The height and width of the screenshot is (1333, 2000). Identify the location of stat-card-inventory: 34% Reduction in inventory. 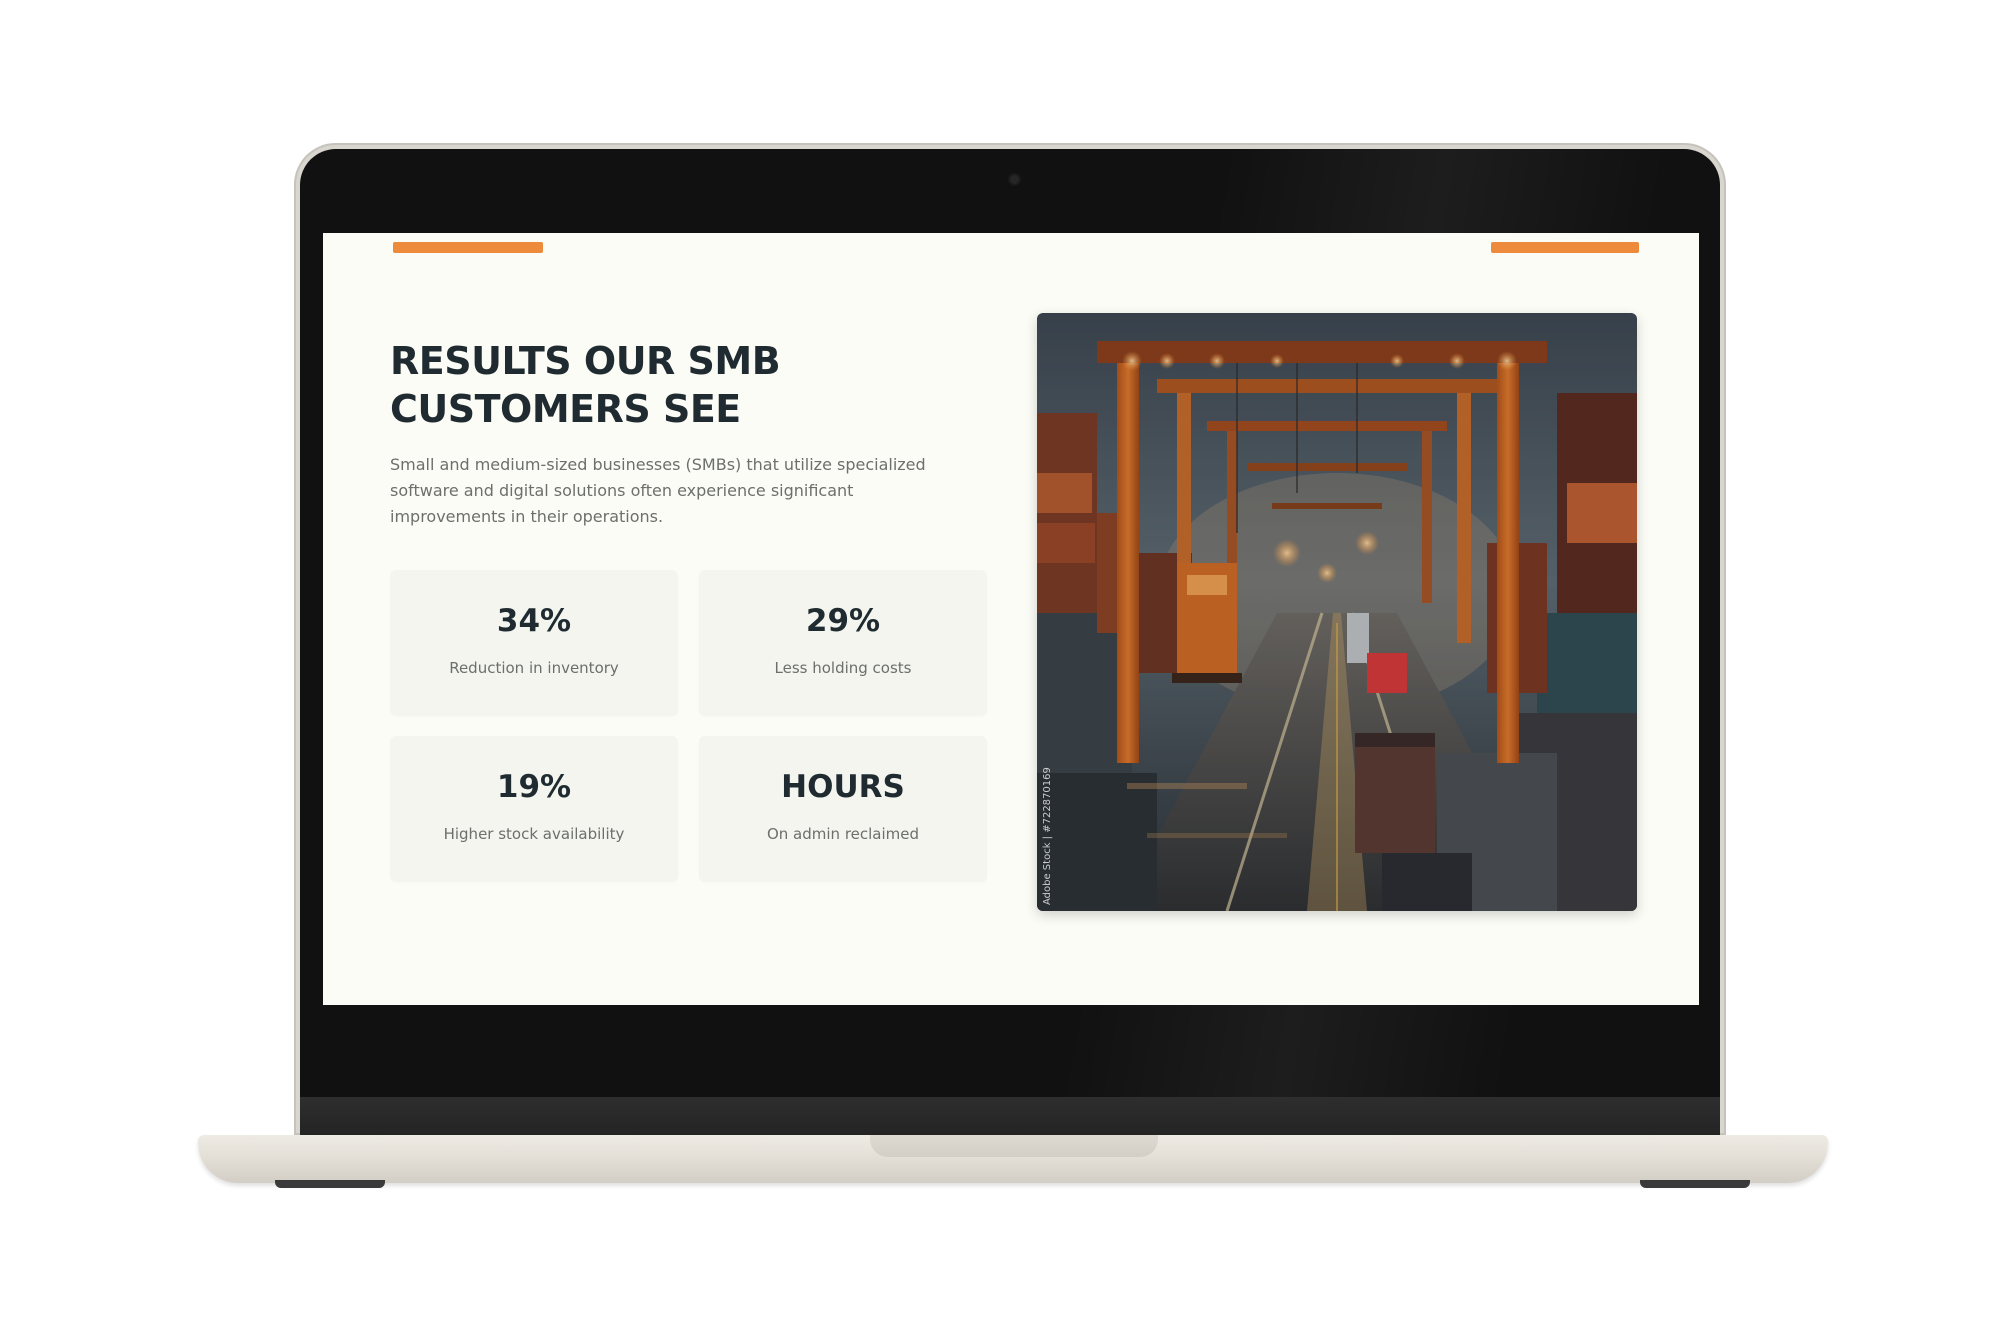
(534, 643).